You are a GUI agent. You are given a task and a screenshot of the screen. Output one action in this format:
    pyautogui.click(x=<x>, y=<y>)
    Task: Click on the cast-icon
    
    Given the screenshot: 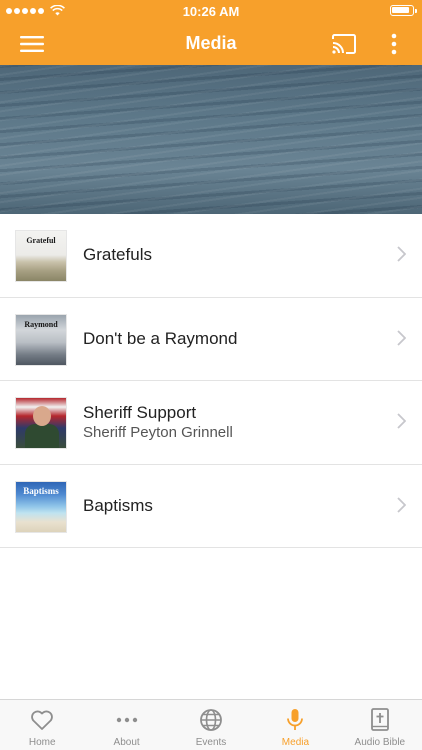 What is the action you would take?
    pyautogui.click(x=344, y=43)
    